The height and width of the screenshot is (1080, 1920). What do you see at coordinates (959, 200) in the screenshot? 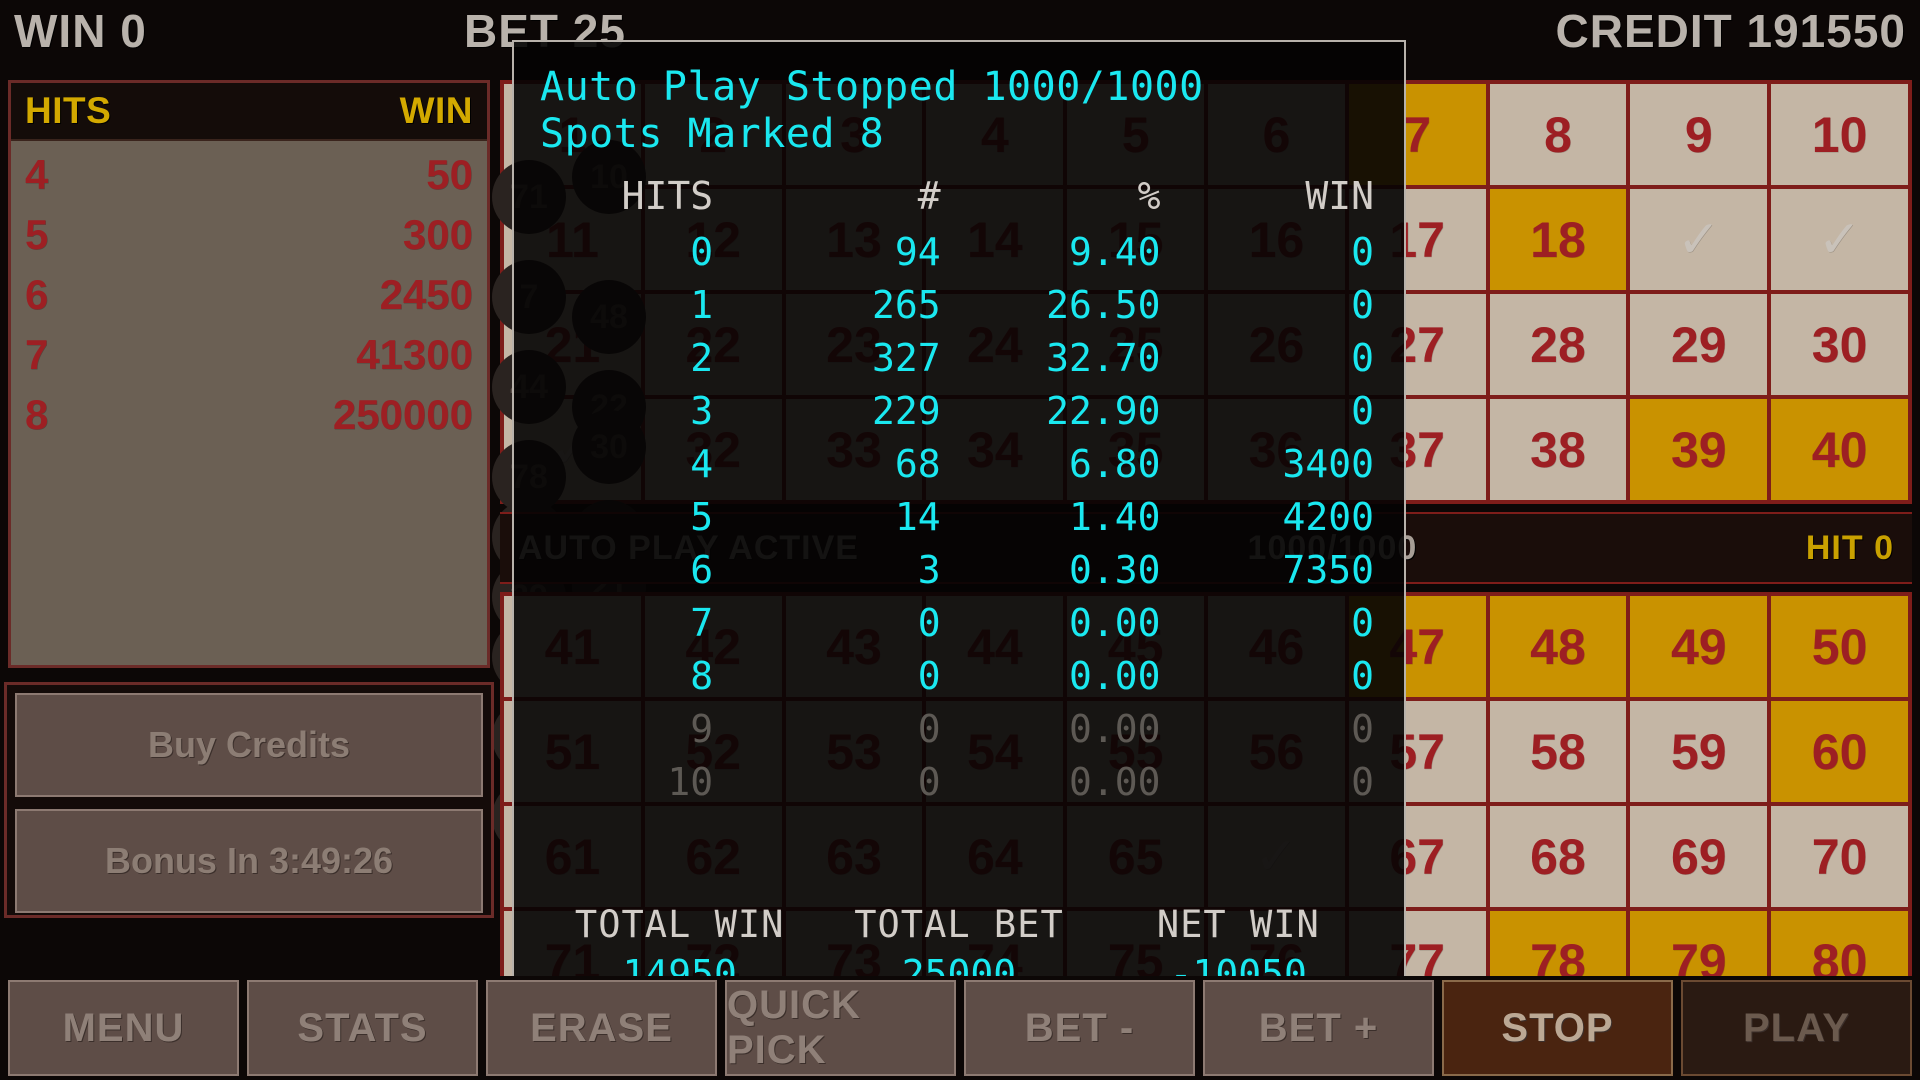
I see `table-header-row: HITS # % WIN` at bounding box center [959, 200].